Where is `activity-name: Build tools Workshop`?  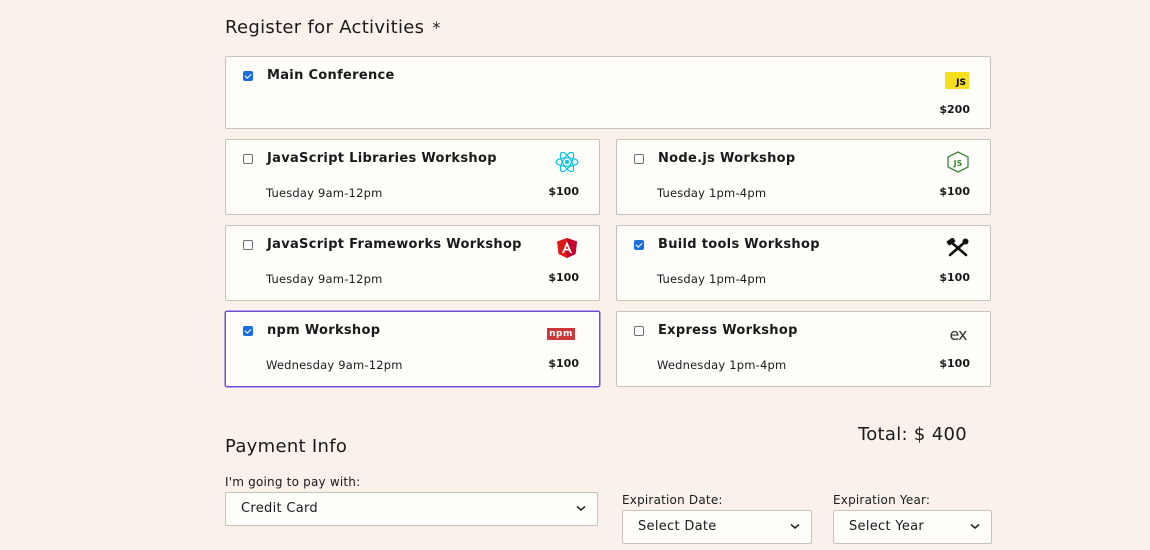
activity-name: Build tools Workshop is located at coordinates (739, 244).